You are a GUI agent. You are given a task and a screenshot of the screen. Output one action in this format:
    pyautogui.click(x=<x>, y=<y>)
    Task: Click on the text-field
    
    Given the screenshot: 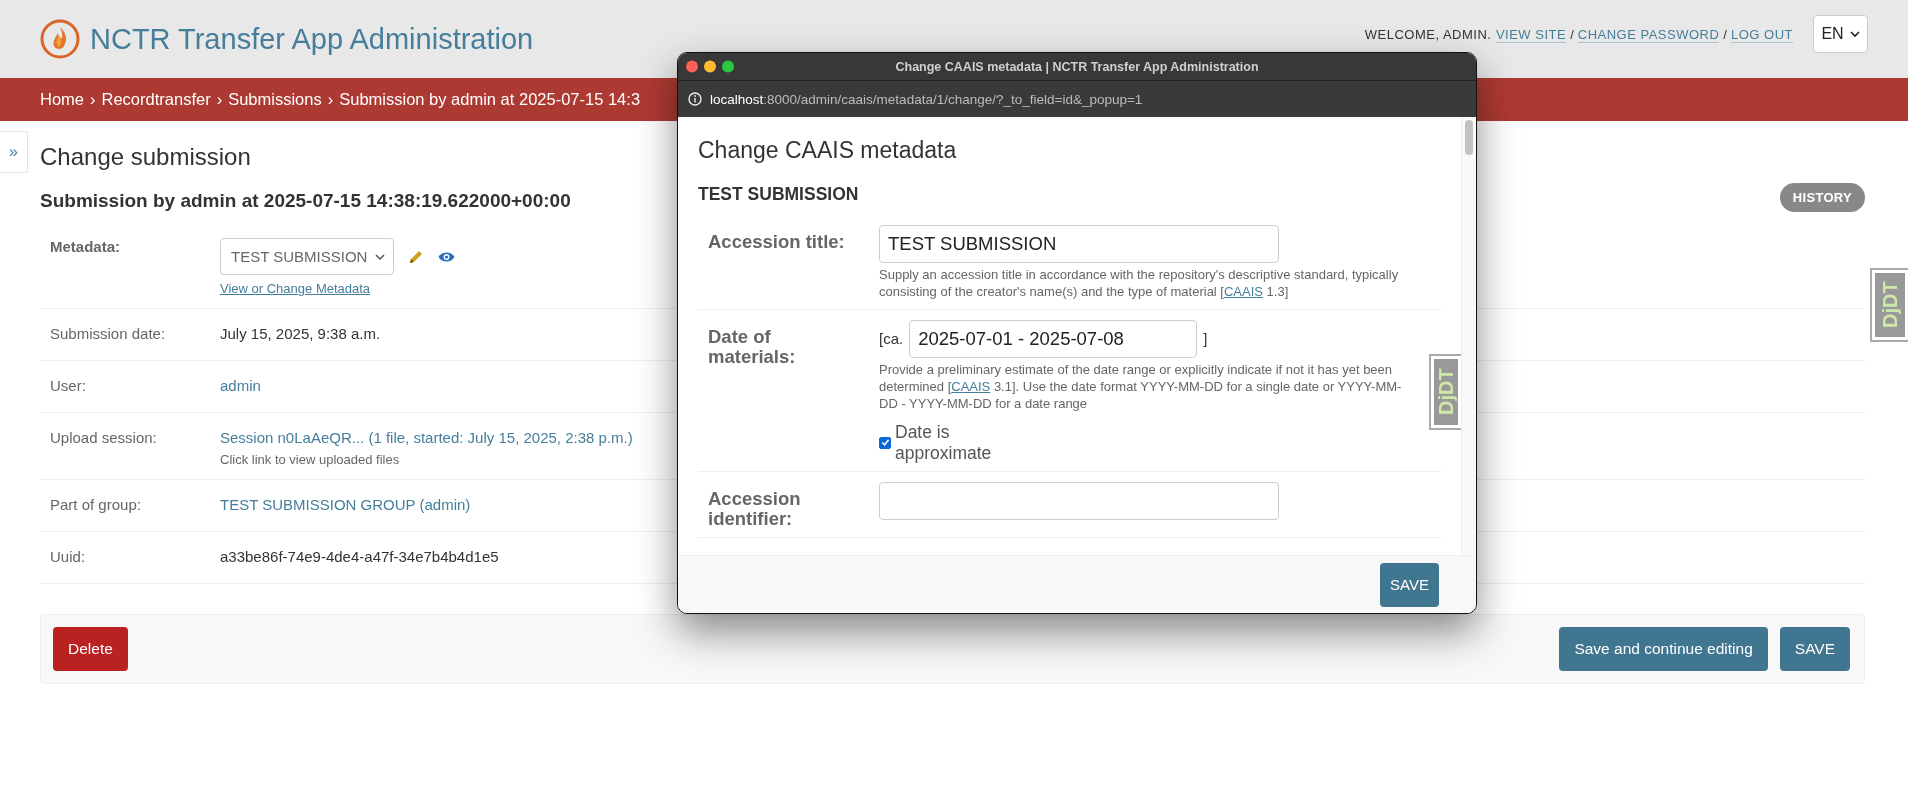 What is the action you would take?
    pyautogui.click(x=1079, y=500)
    